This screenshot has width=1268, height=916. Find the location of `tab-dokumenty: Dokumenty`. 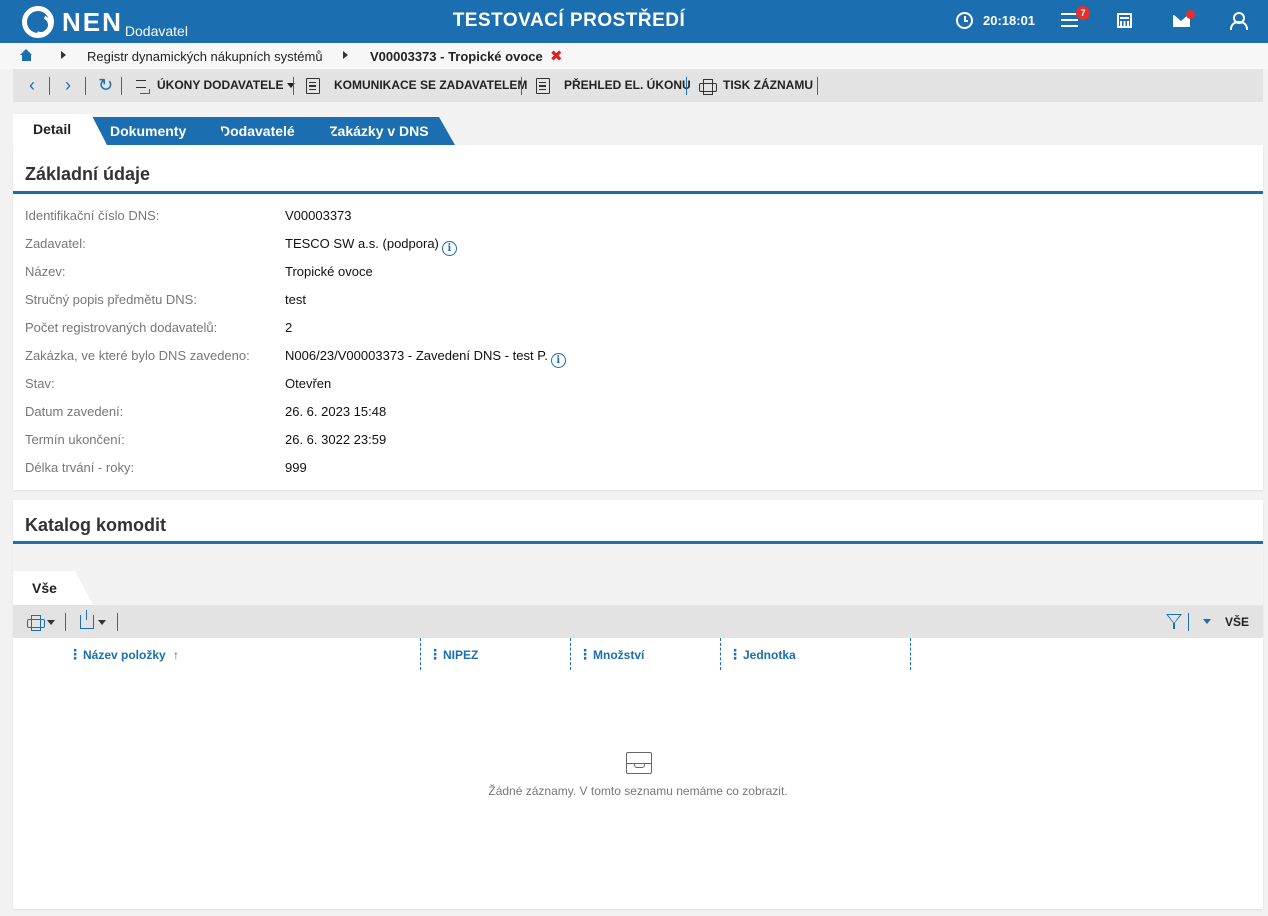

tab-dokumenty: Dokumenty is located at coordinates (161, 131).